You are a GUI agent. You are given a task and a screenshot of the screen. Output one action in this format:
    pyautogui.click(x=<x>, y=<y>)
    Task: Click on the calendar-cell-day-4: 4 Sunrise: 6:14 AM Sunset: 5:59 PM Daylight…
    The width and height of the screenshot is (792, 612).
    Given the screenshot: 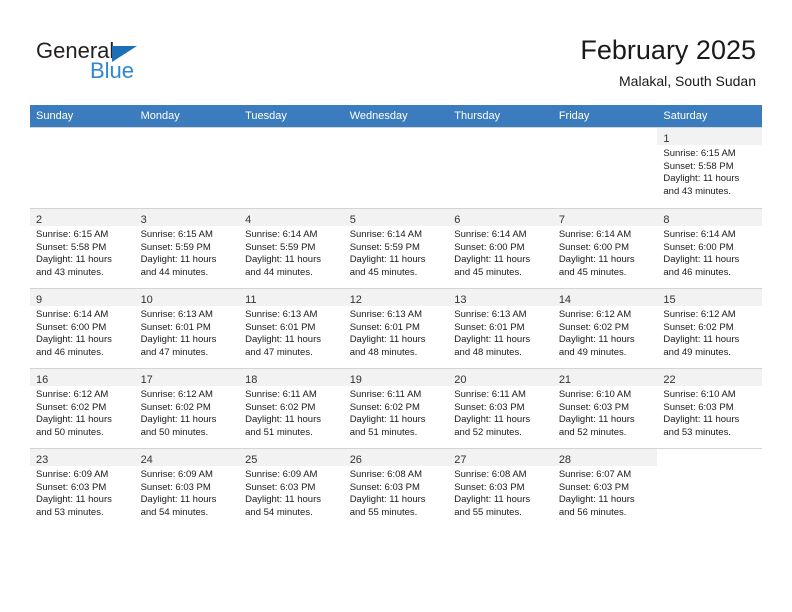 What is the action you would take?
    pyautogui.click(x=291, y=248)
    